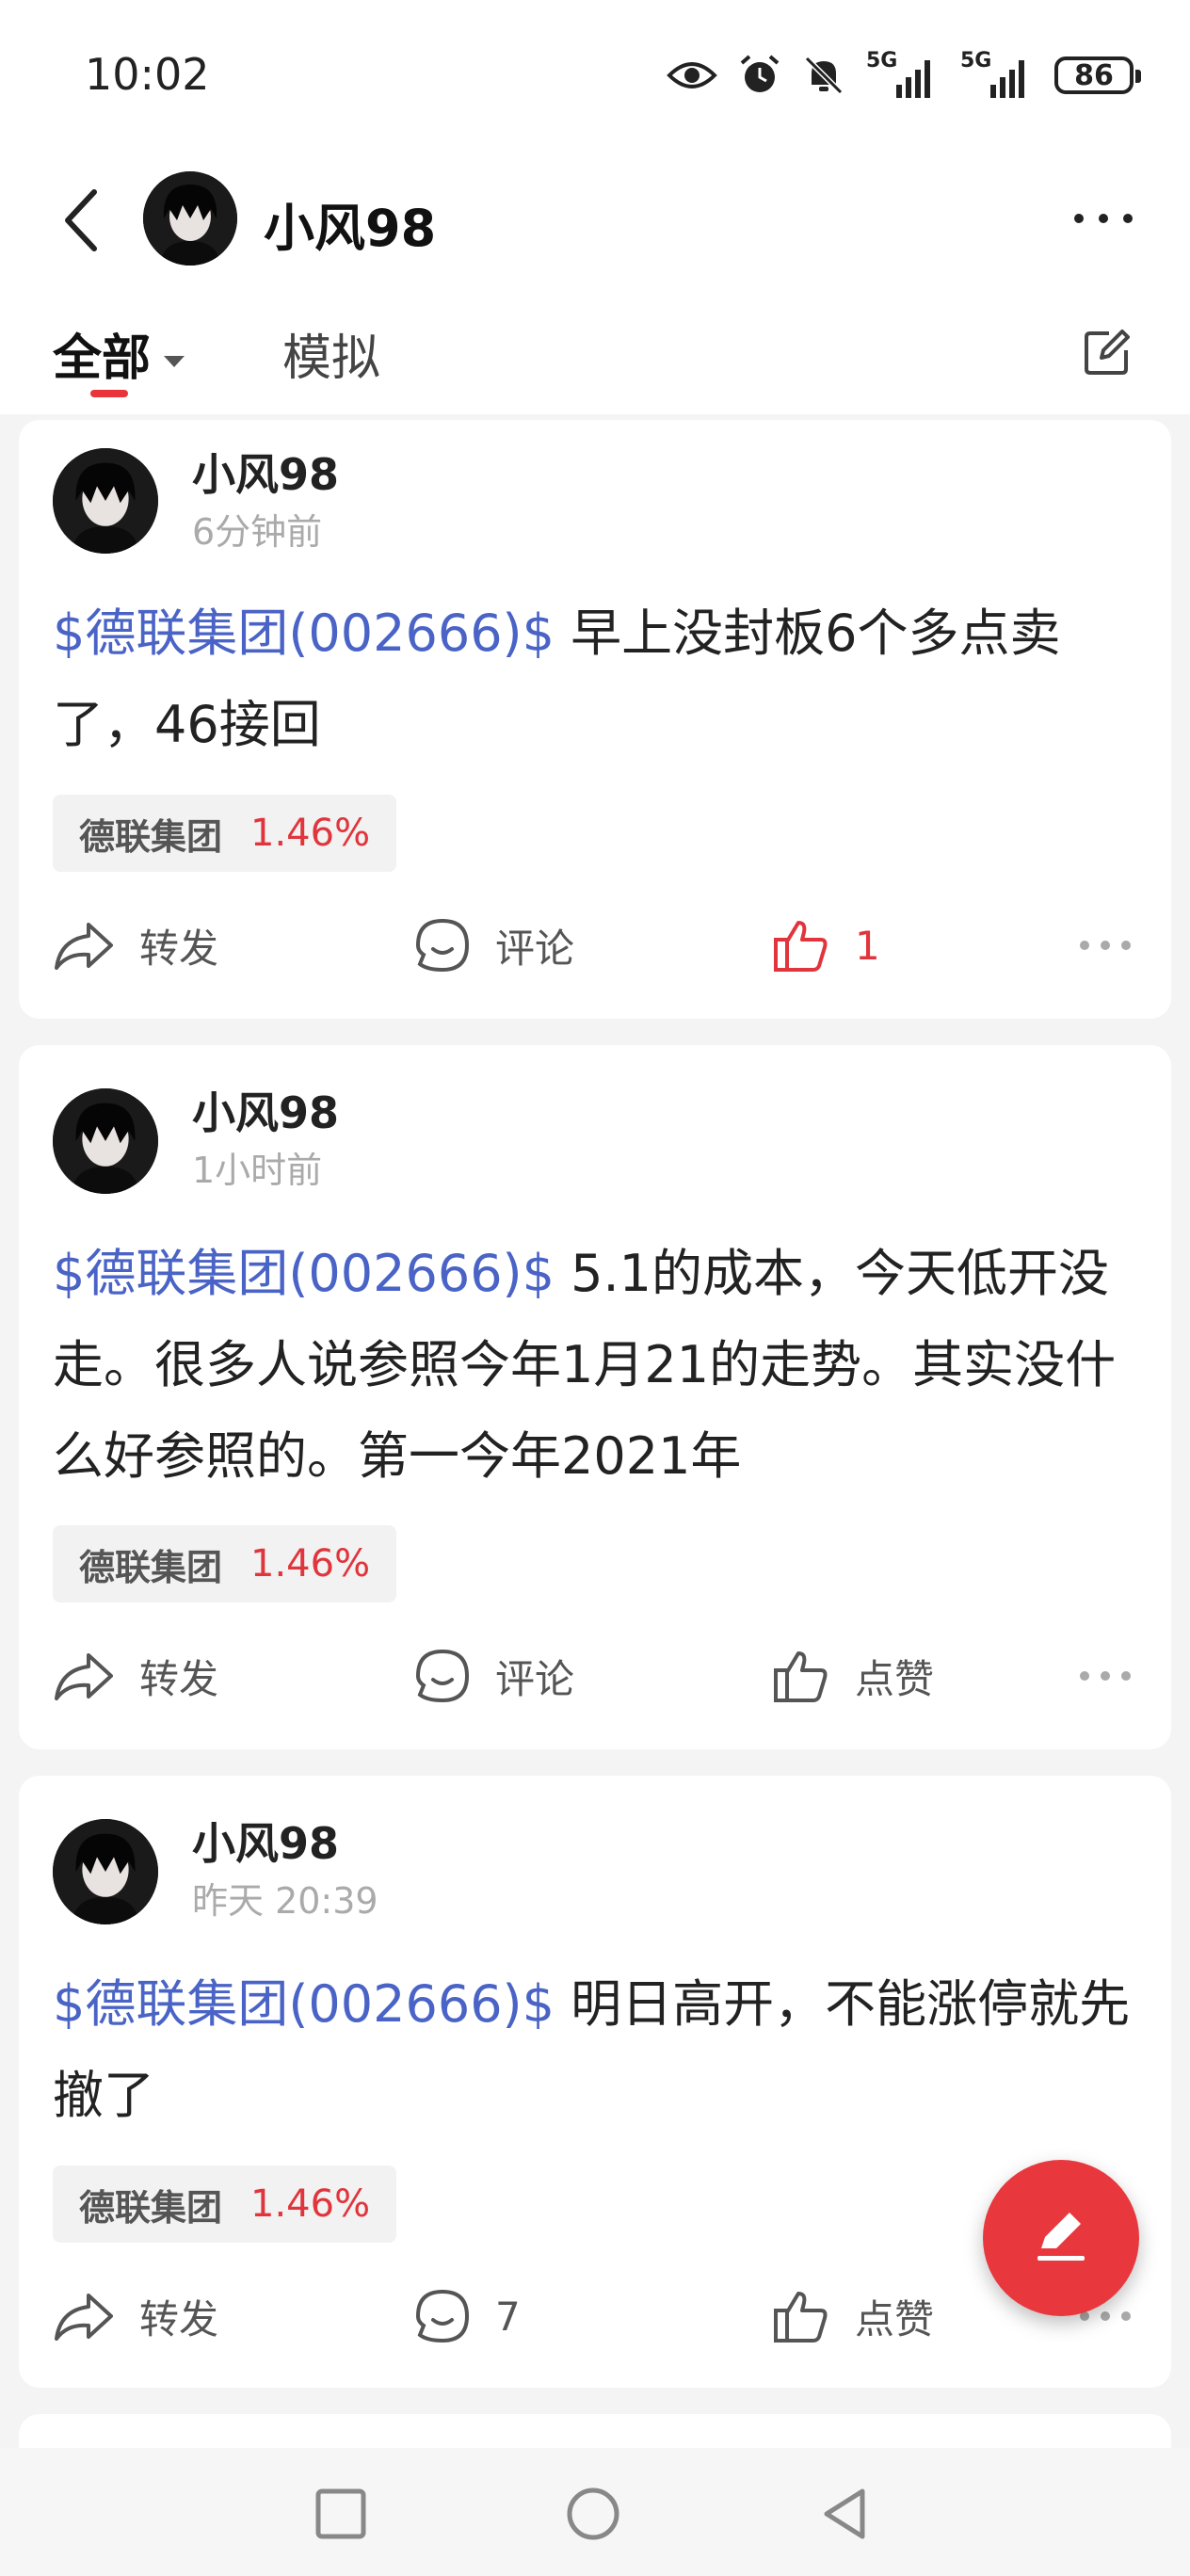  What do you see at coordinates (594, 679) in the screenshot?
I see `post-text: $德联集团(002666)$ 早上没封板6个多点卖了，46接回` at bounding box center [594, 679].